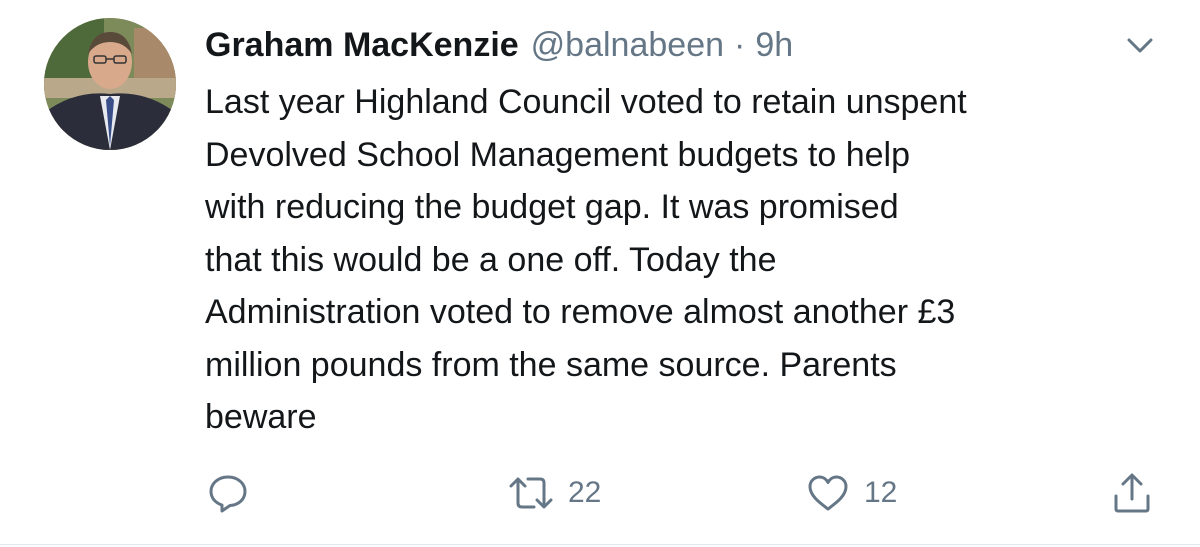 The image size is (1200, 547). Describe the element at coordinates (600, 544) in the screenshot. I see `divider` at that location.